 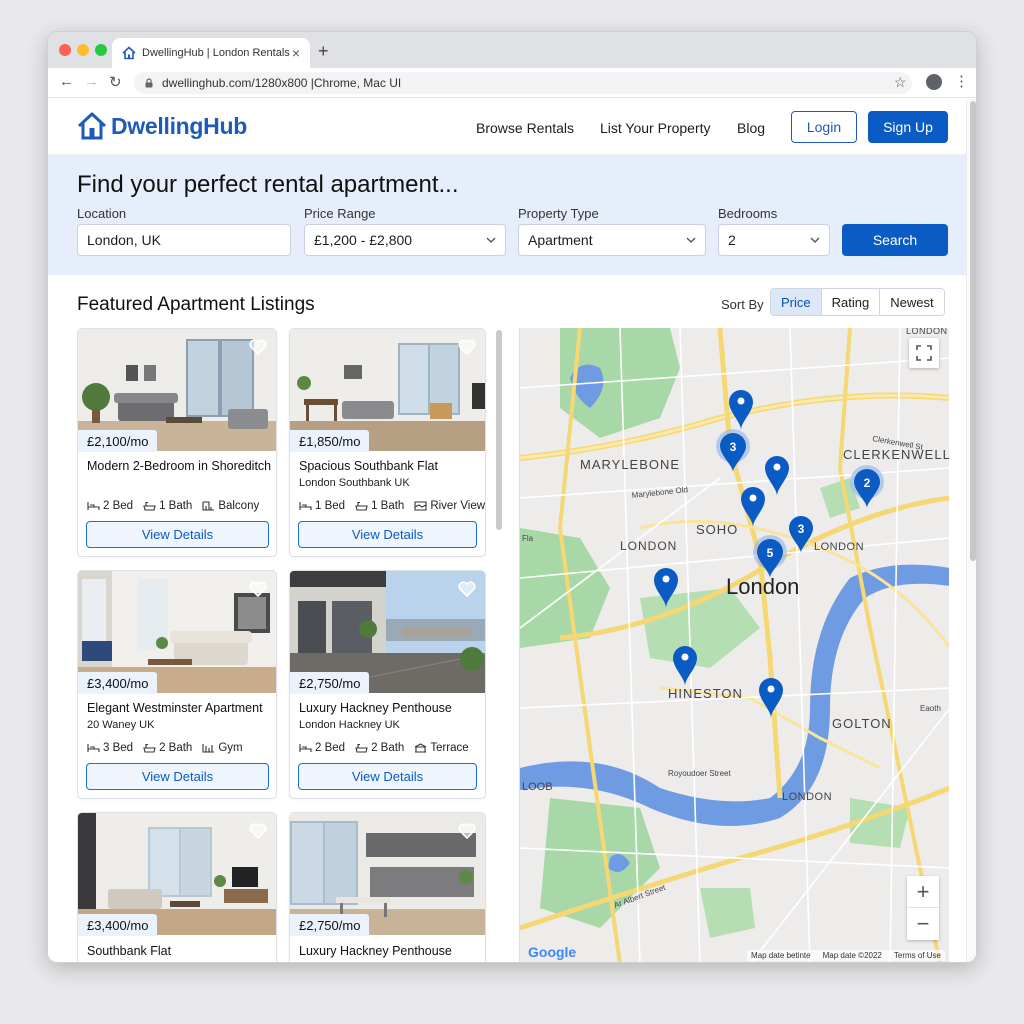 I want to click on price-range-value: £1,200 - £2,800, so click(x=363, y=240).